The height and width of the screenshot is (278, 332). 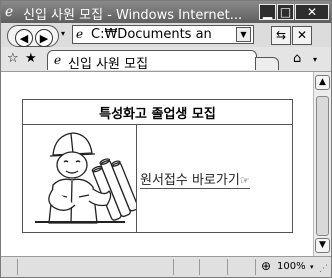 I want to click on address-toolbar: ◀ ▶ ▾ ℯ C:₩Documents an ▼ ⇆ ✕, so click(x=166, y=35).